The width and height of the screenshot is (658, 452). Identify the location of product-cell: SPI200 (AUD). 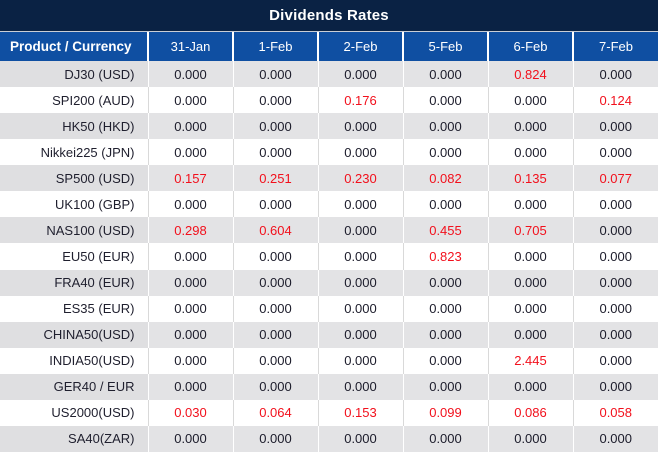
(93, 100).